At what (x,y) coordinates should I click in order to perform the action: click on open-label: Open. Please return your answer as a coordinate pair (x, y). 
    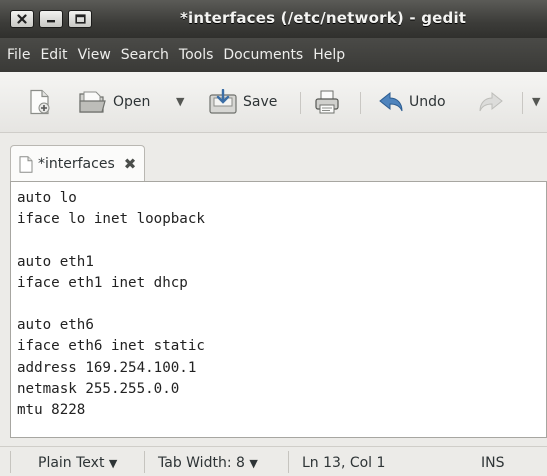
    Looking at the image, I should click on (132, 102).